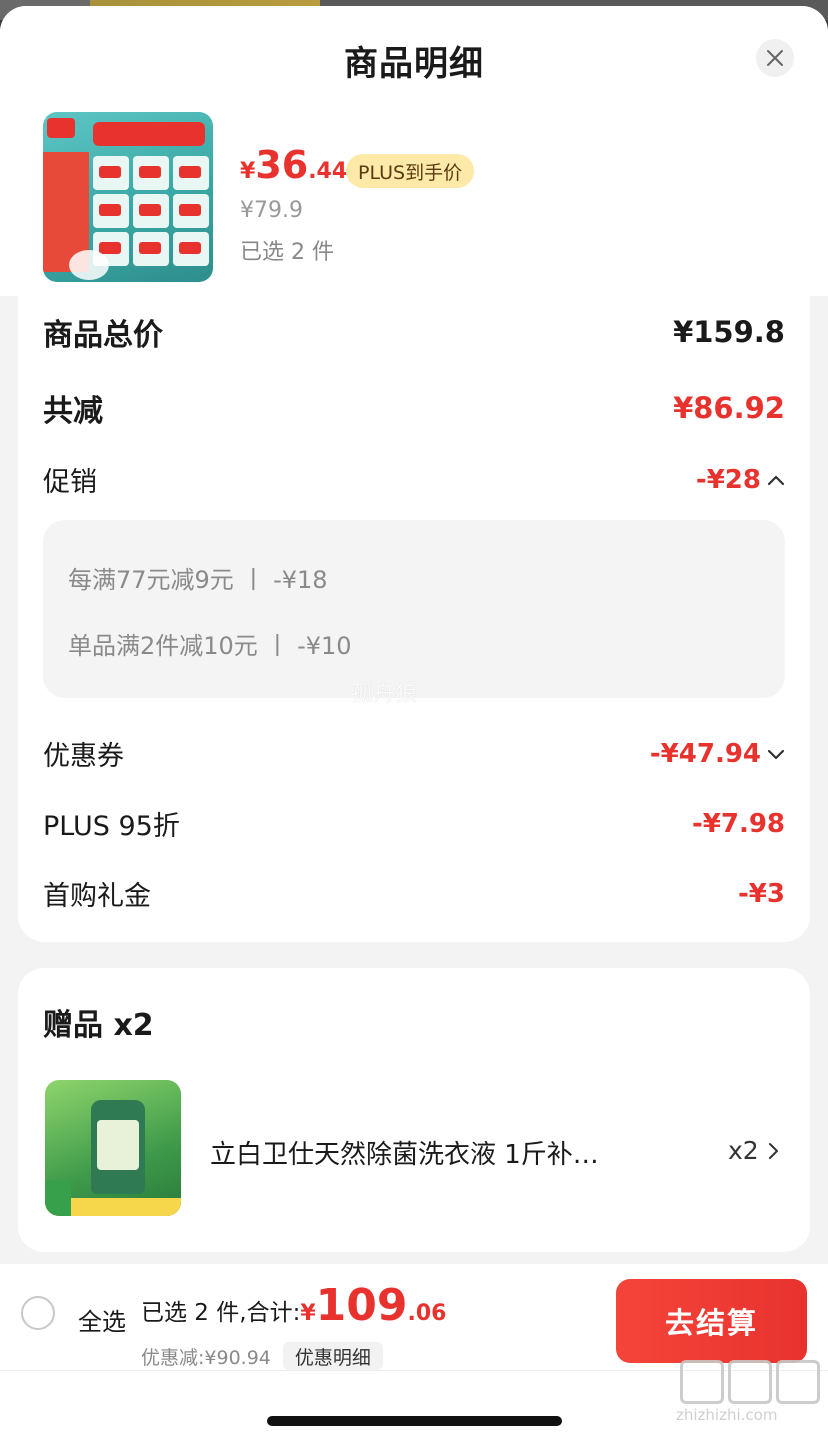  I want to click on plus-discount-label: PLUS 95折, so click(111, 826).